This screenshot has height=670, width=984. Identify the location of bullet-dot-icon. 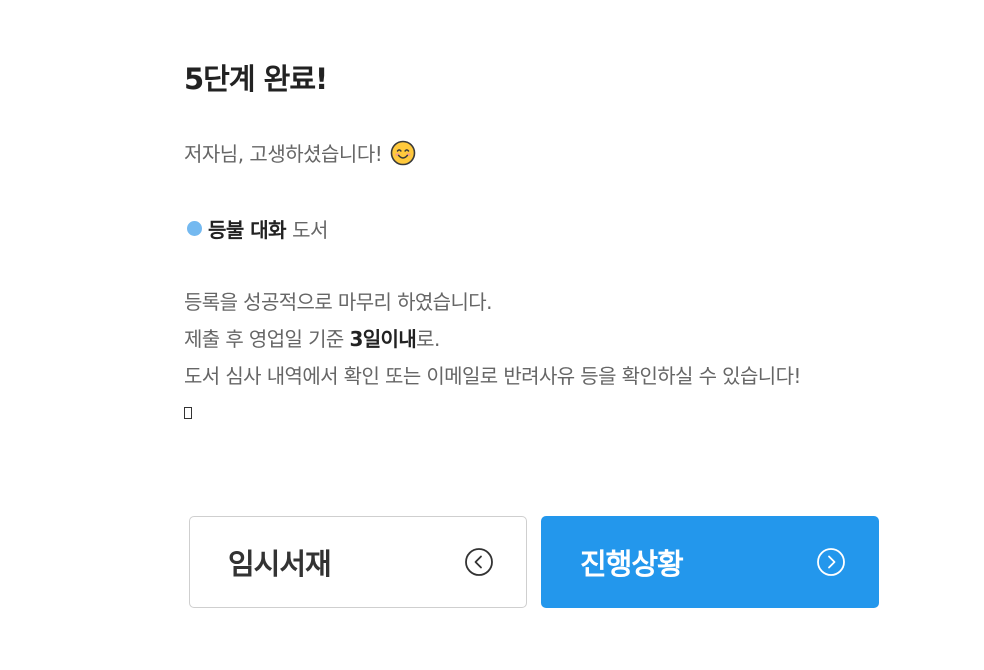
(194, 228).